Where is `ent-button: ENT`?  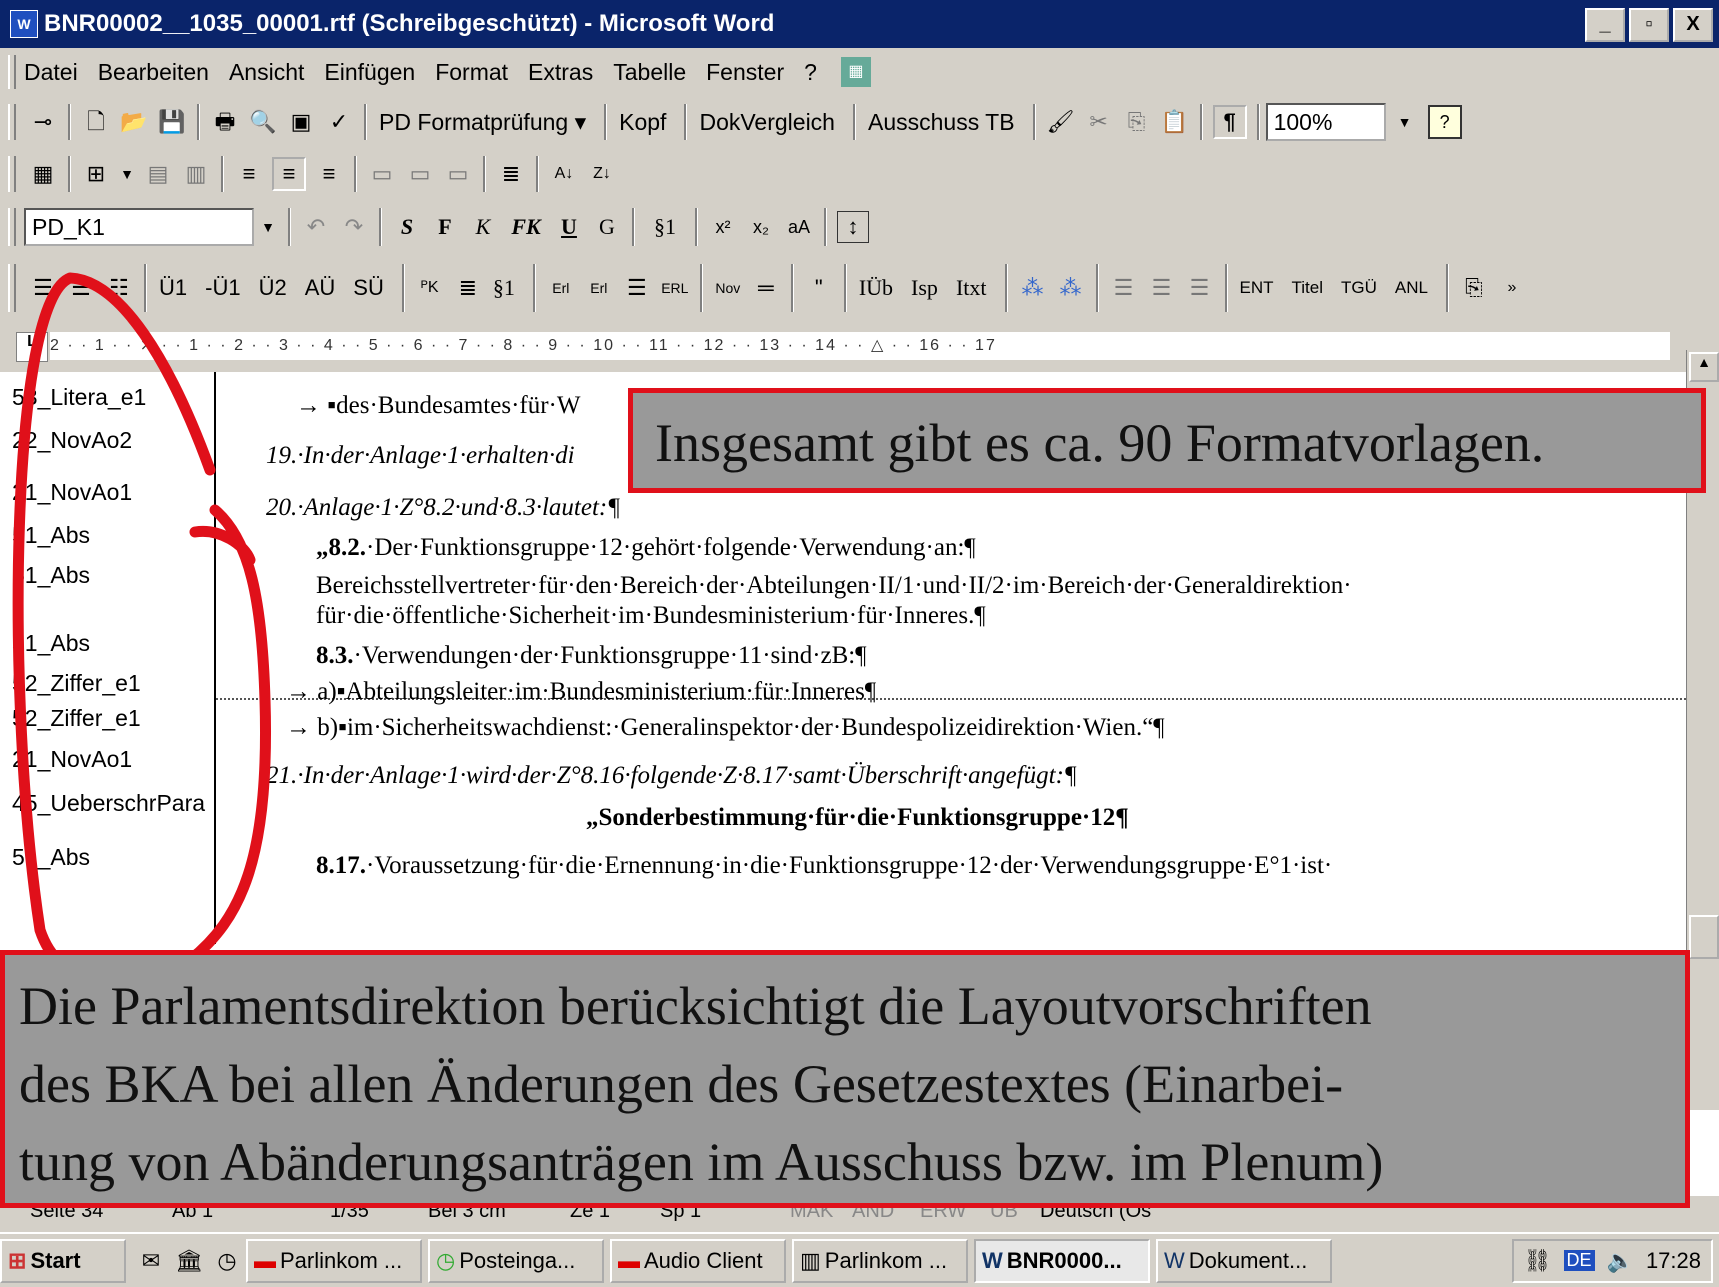
ent-button: ENT is located at coordinates (1257, 288).